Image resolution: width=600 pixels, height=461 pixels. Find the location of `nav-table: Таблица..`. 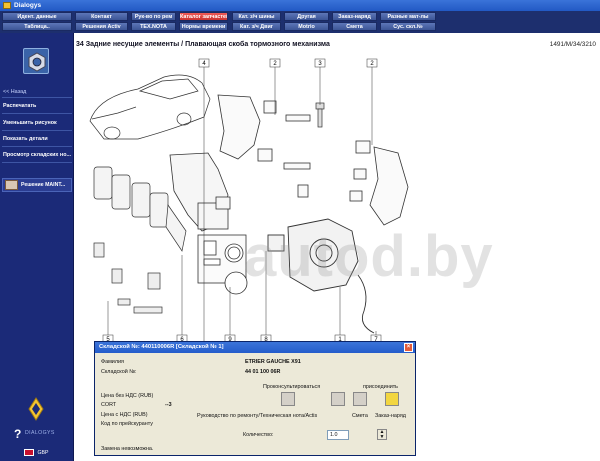

nav-table: Таблица.. is located at coordinates (37, 26).